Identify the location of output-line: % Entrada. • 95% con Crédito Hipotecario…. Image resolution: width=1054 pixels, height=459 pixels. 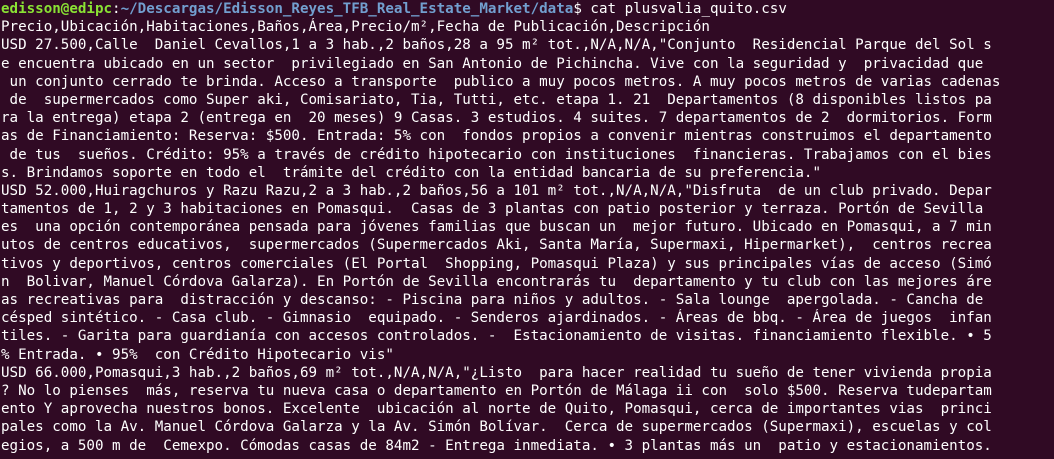
(197, 354).